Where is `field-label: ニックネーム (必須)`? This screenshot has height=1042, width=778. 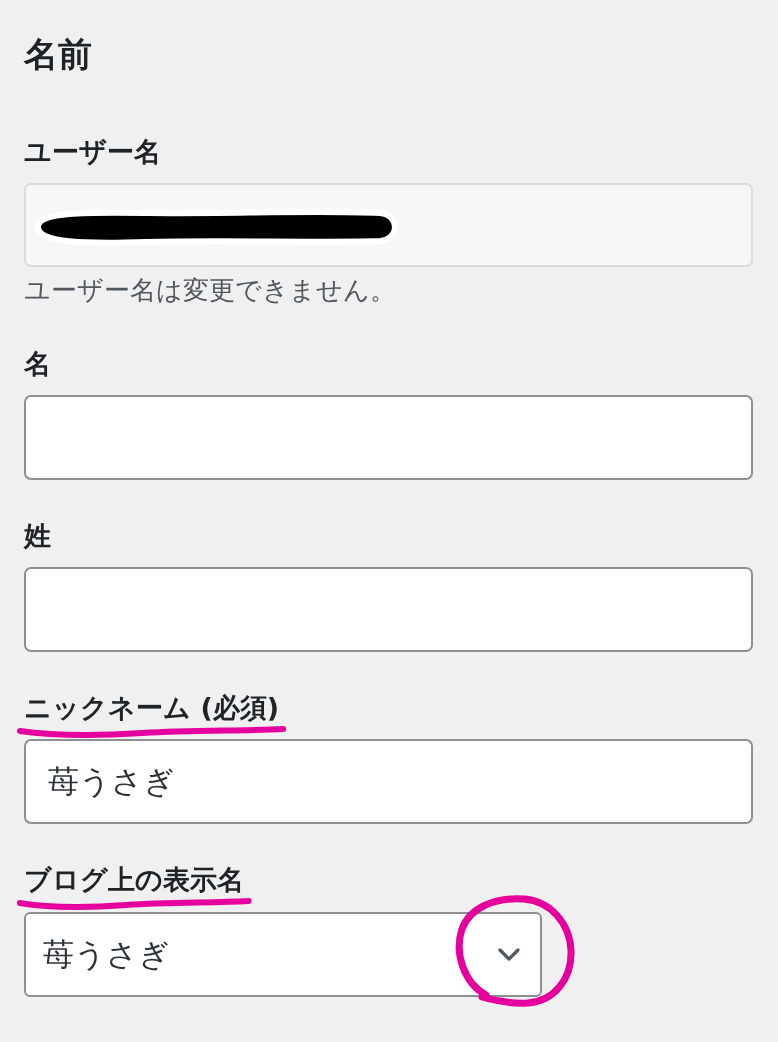
field-label: ニックネーム (必須) is located at coordinates (152, 708).